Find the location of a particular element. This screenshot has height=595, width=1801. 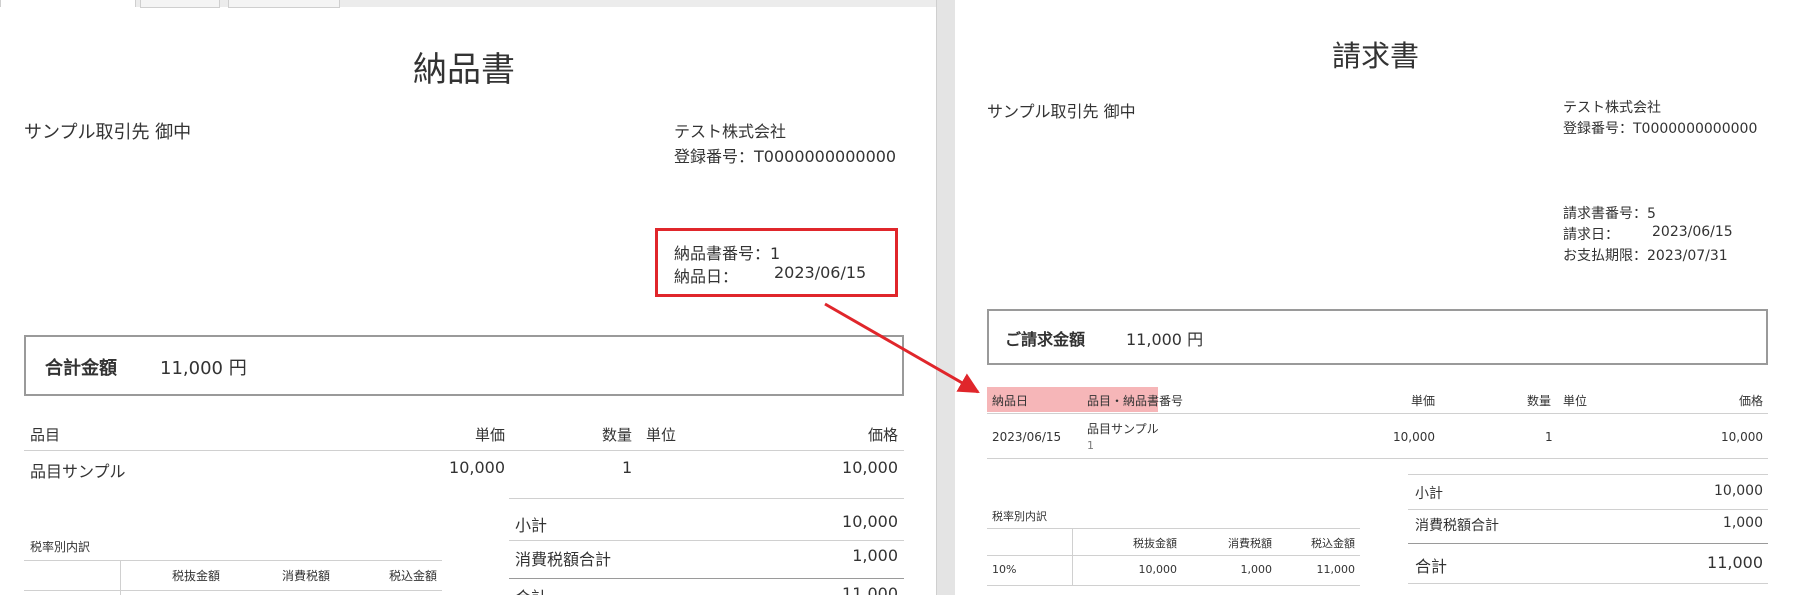

arrow-line is located at coordinates (902, 348).